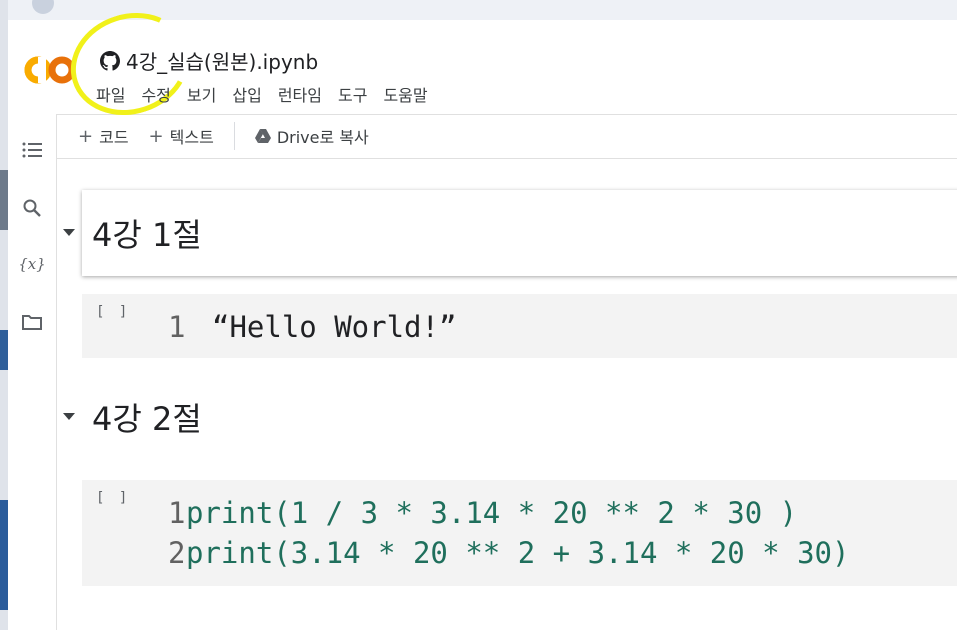  I want to click on code-line: print(3.14 * 20 ** 2 + 3.14 * 20 * 30), so click(517, 553).